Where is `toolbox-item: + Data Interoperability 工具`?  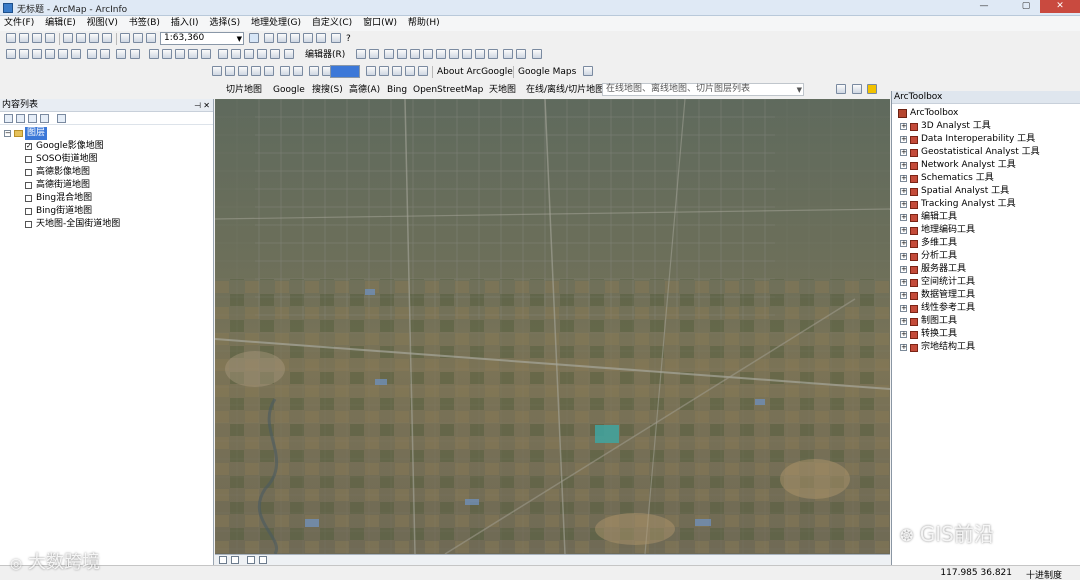 toolbox-item: + Data Interoperability 工具 is located at coordinates (986, 139).